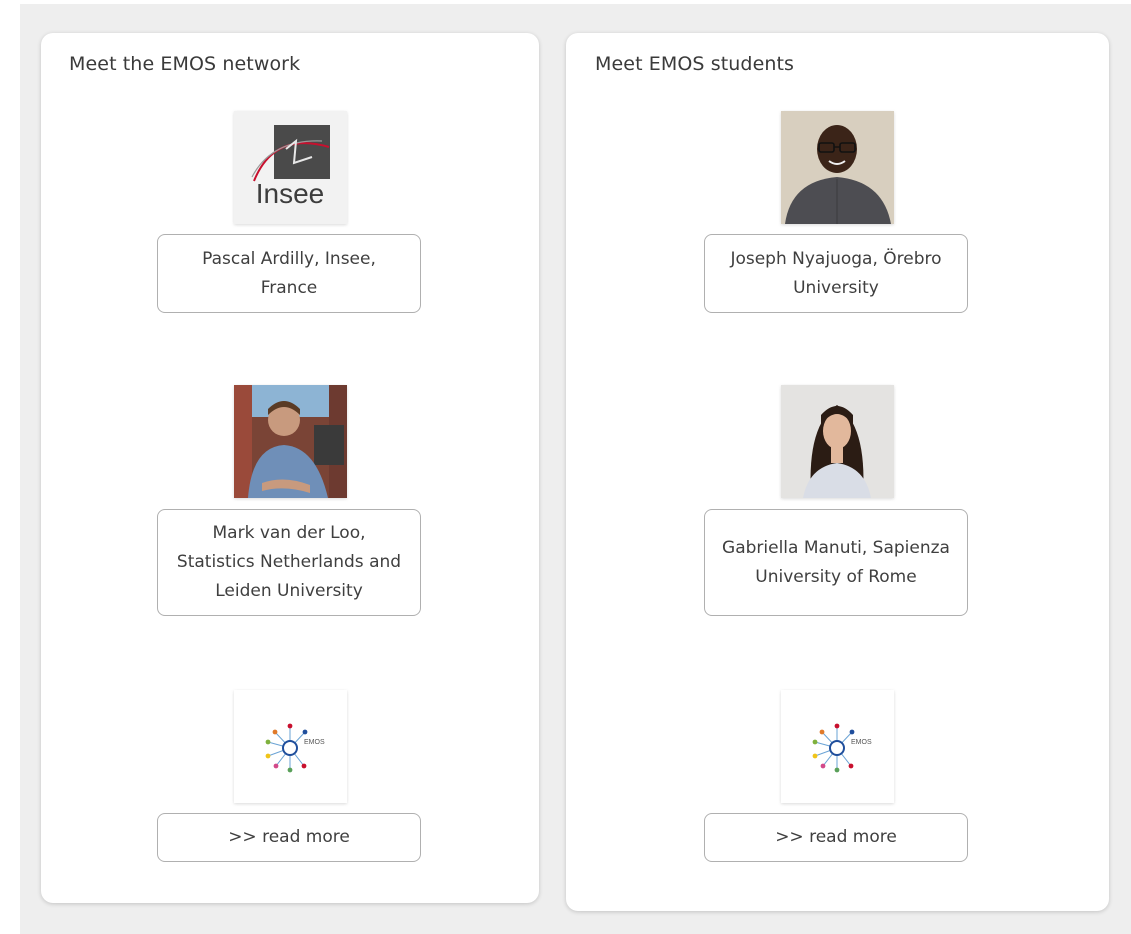 This screenshot has height=934, width=1131. I want to click on students-card-title: Meet EMOS students, so click(695, 64).